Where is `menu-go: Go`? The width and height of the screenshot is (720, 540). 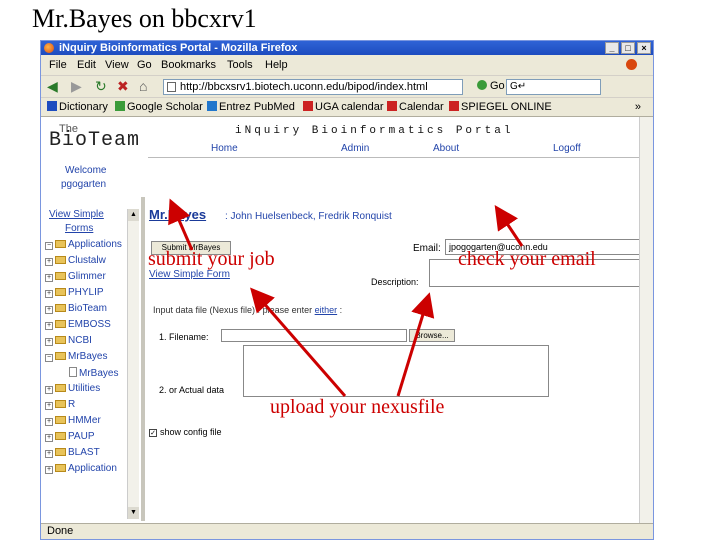 menu-go: Go is located at coordinates (144, 65).